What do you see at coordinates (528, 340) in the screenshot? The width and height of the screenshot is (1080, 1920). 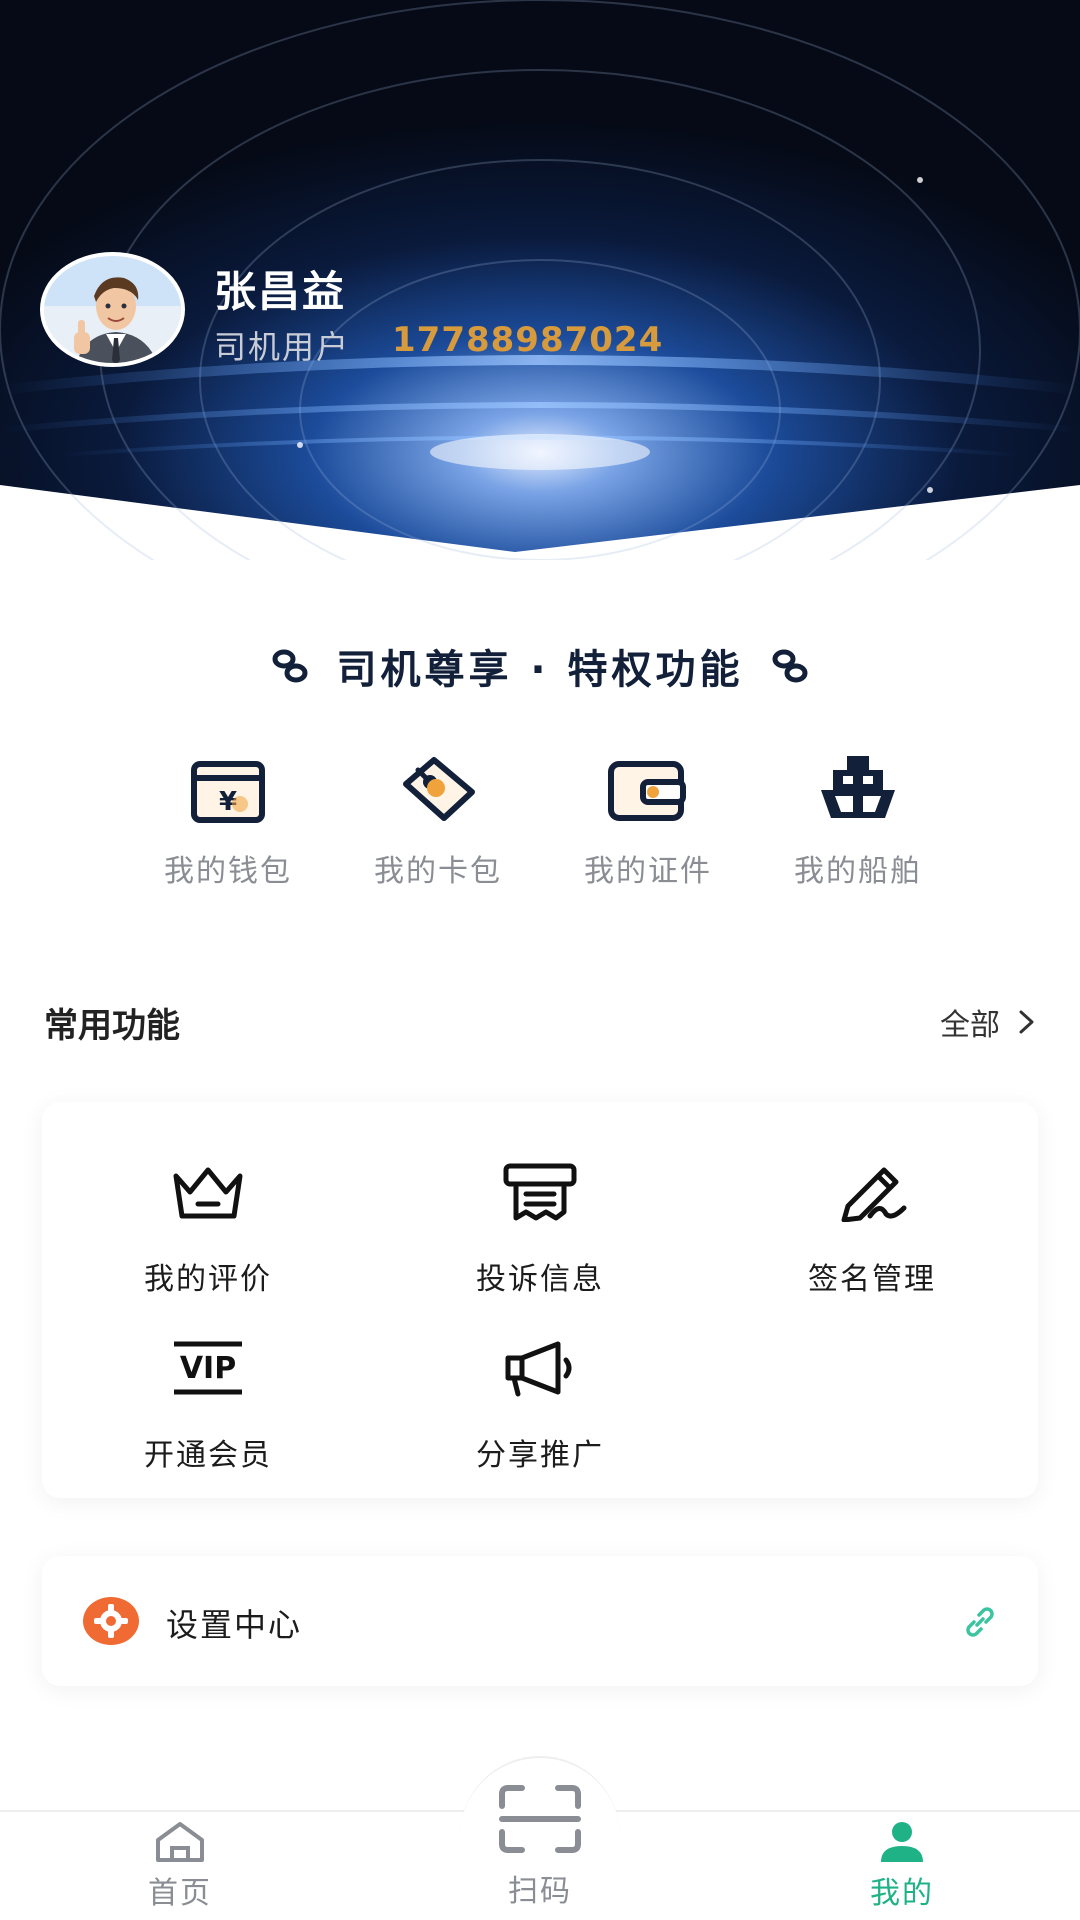 I see `user-phone: 17788987024` at bounding box center [528, 340].